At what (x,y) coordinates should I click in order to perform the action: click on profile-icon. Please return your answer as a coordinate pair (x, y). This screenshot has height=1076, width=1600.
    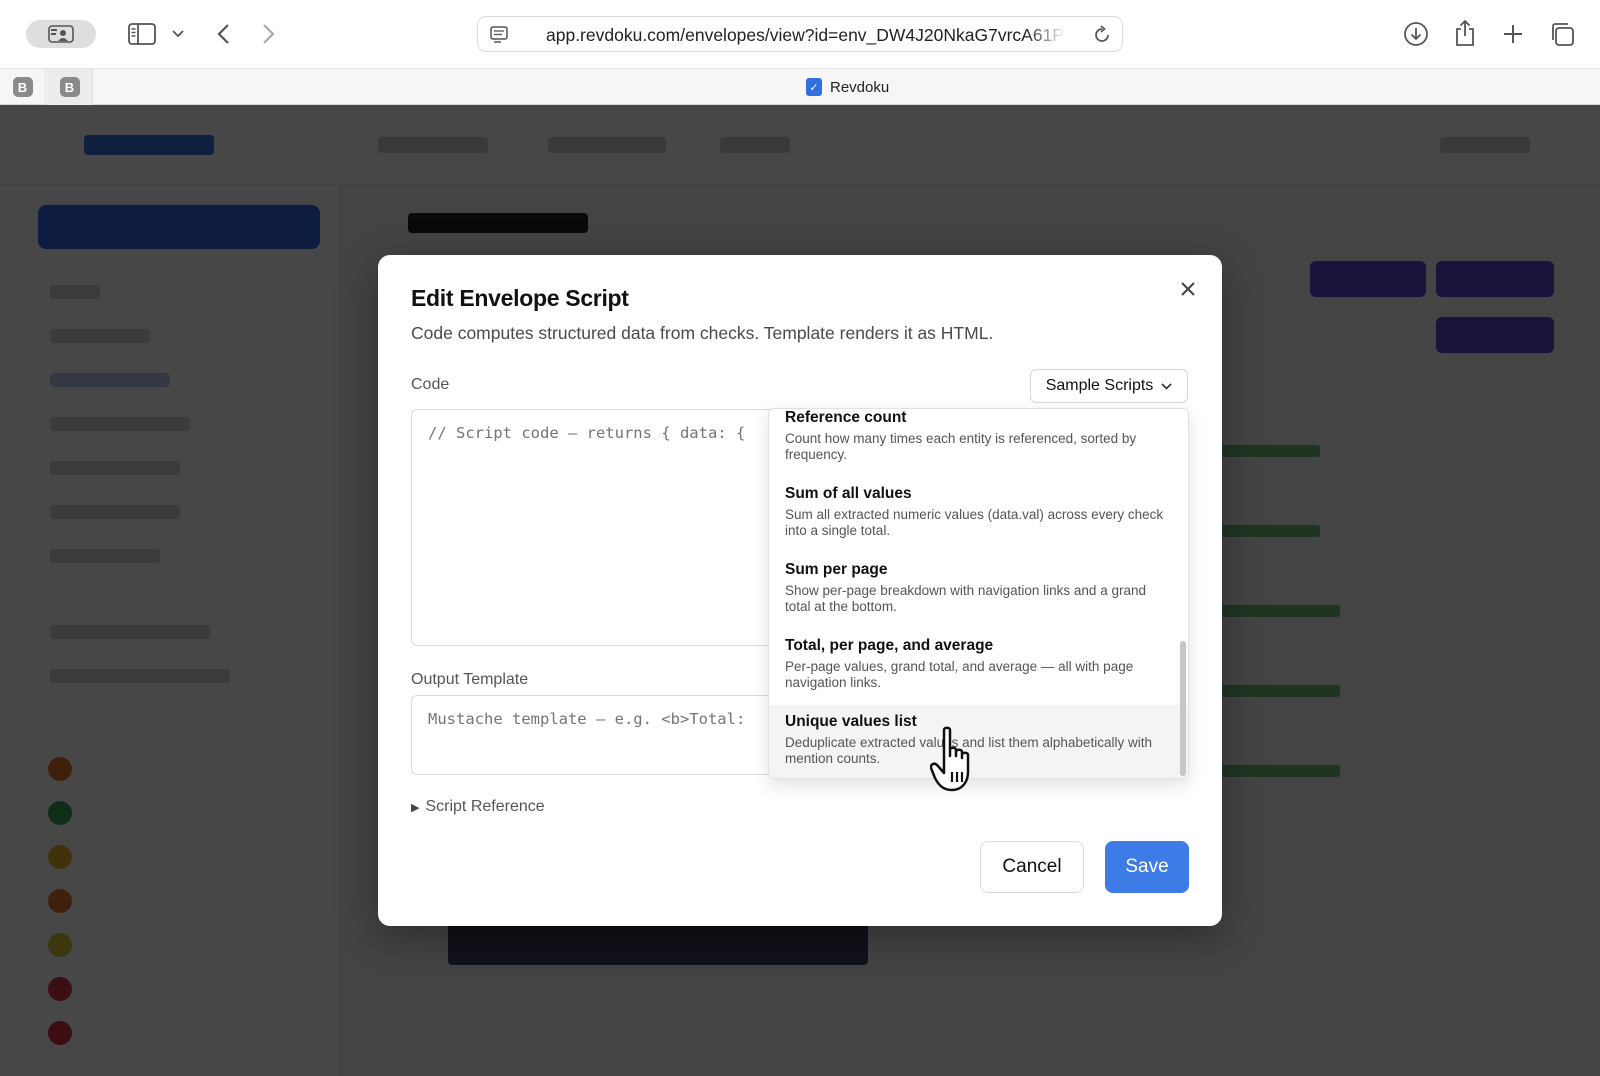
    Looking at the image, I should click on (61, 34).